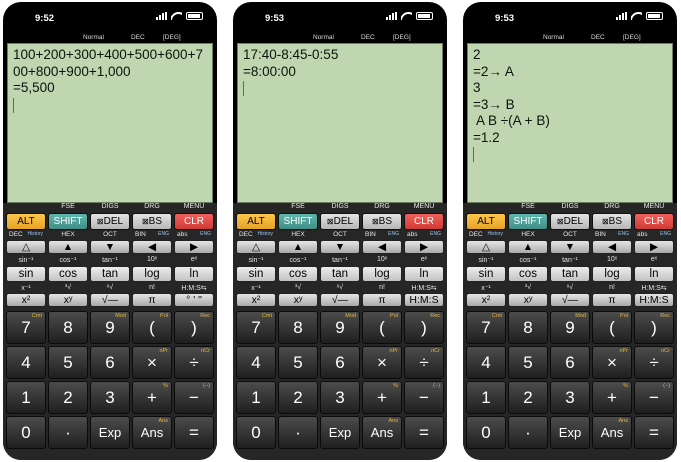 The image size is (681, 462). I want to click on multiply-button: × nPr, so click(382, 362).